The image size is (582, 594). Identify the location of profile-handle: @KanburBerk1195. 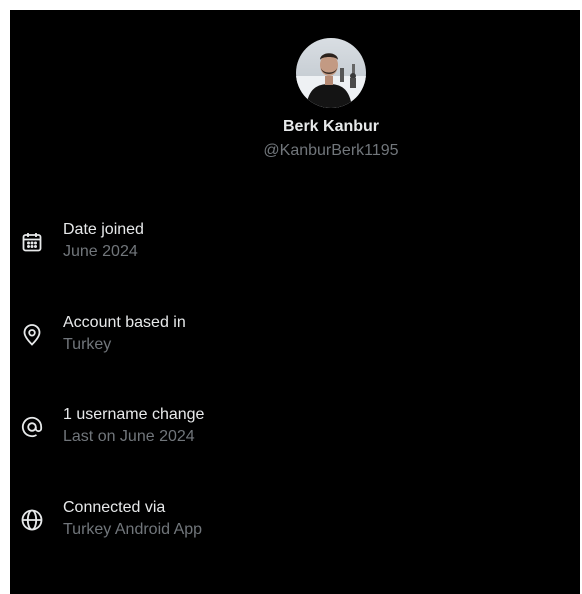
(331, 150).